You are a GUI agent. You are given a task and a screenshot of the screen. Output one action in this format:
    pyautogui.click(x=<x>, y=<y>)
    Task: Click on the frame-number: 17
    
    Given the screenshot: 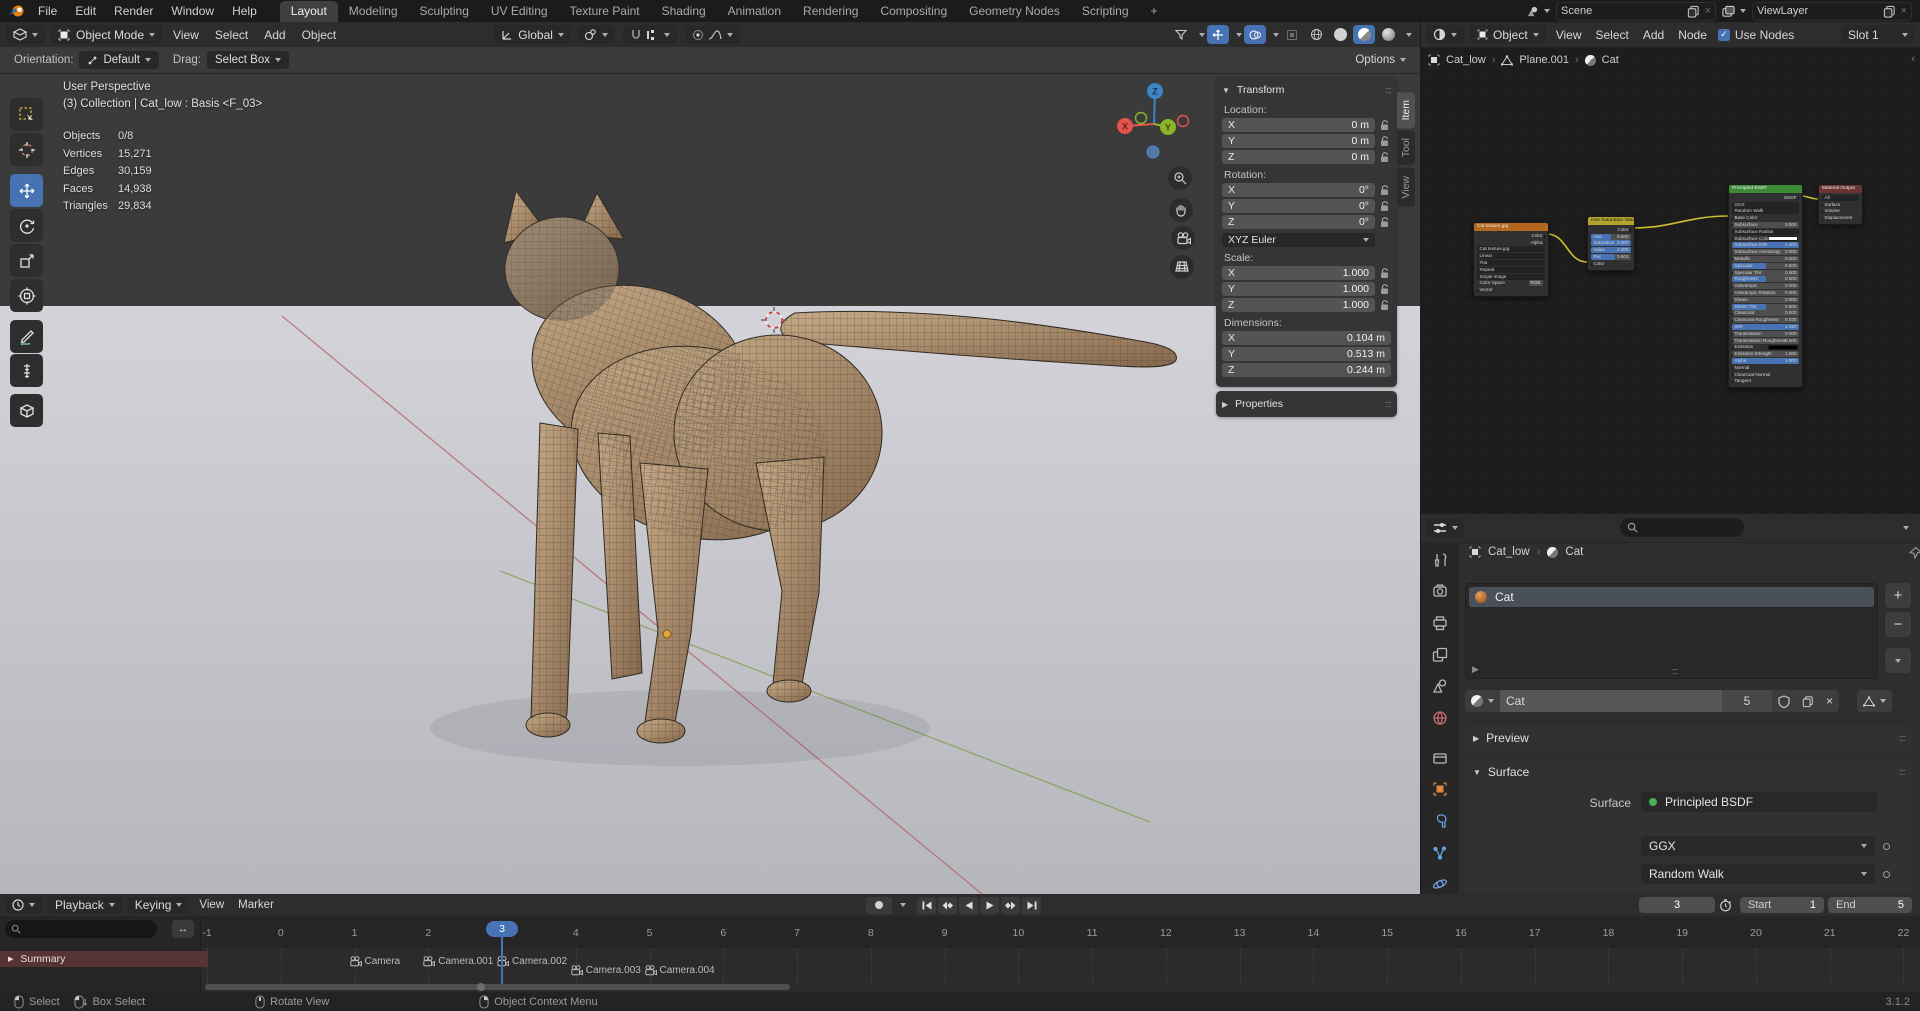 What is the action you would take?
    pyautogui.click(x=1535, y=933)
    